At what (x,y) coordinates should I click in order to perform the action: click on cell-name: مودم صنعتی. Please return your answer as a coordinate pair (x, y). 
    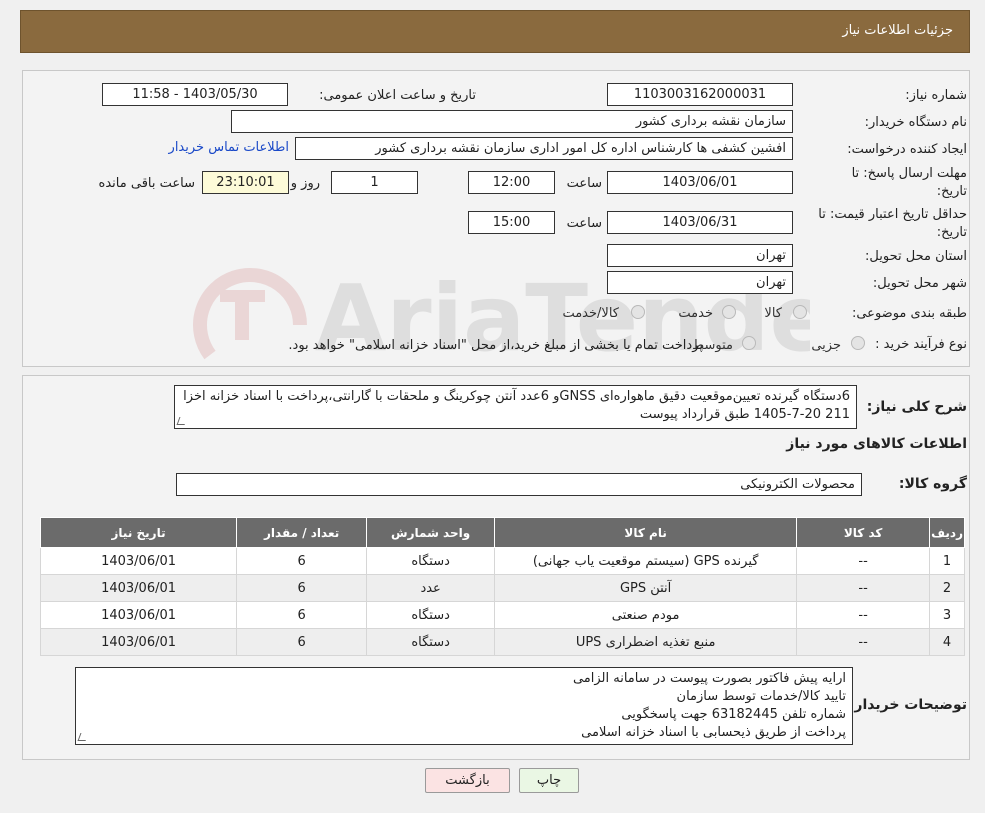
    Looking at the image, I should click on (646, 615).